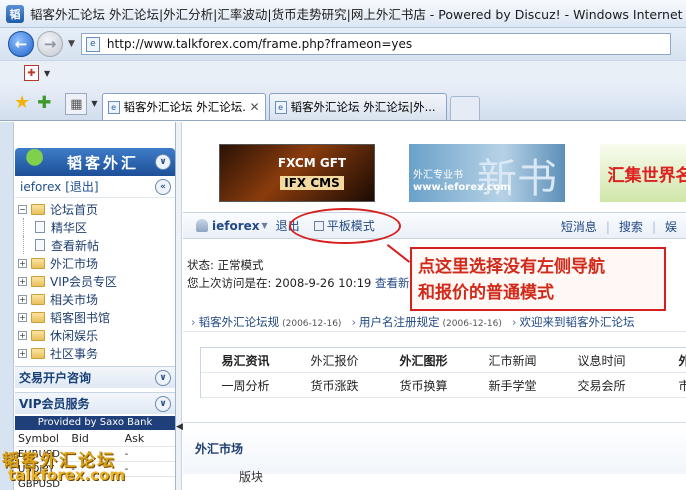 The image size is (686, 490). What do you see at coordinates (50, 44) in the screenshot?
I see `forward-button: →` at bounding box center [50, 44].